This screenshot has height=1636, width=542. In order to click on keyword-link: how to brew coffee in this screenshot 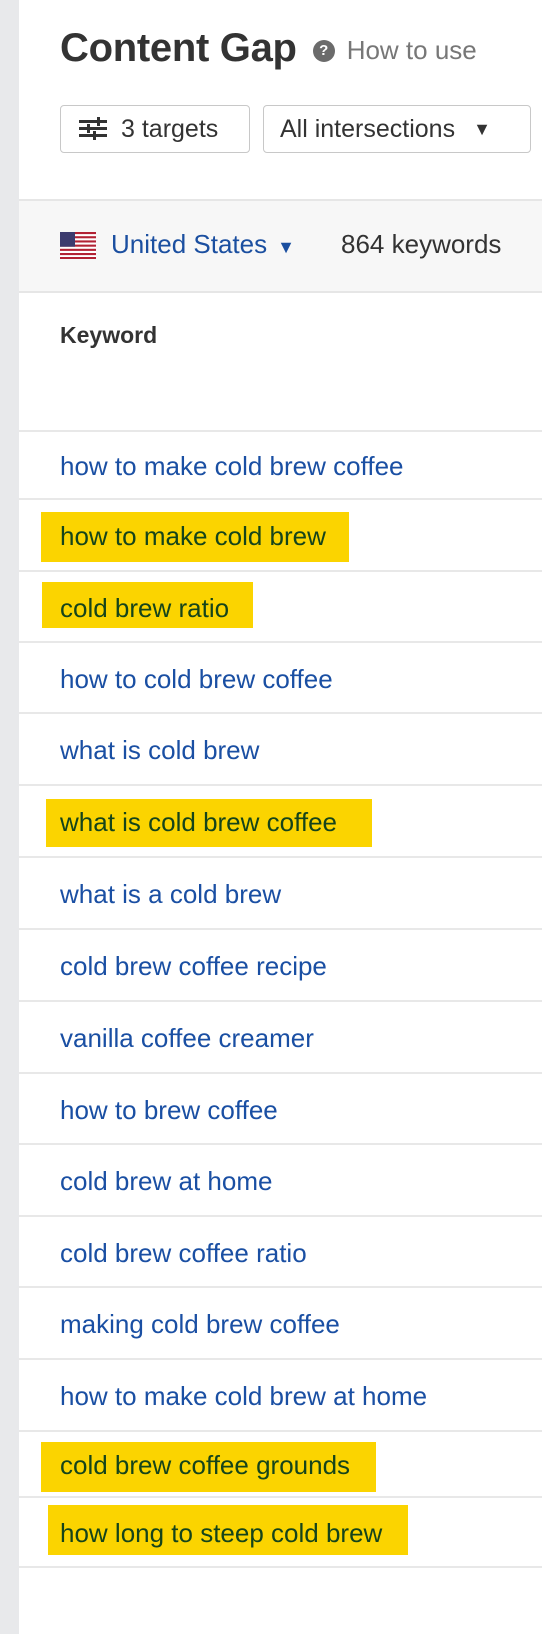, I will do `click(169, 1110)`.